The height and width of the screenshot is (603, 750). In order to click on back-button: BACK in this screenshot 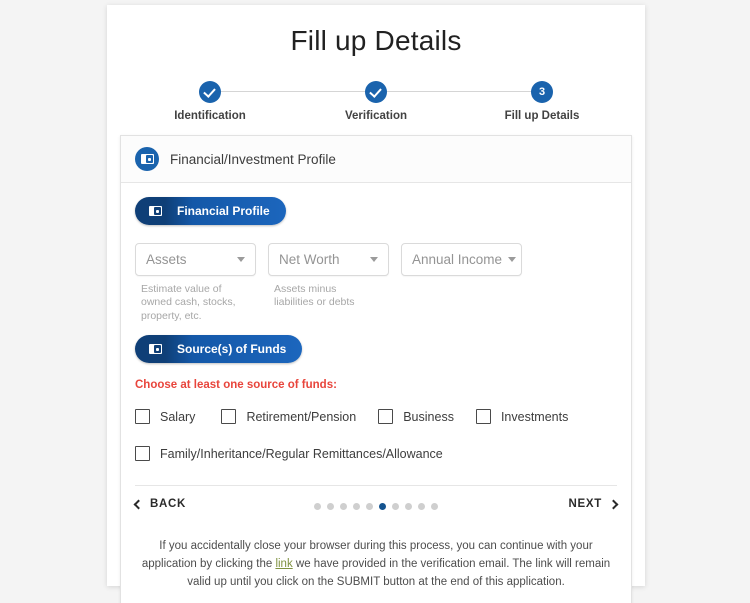, I will do `click(160, 504)`.